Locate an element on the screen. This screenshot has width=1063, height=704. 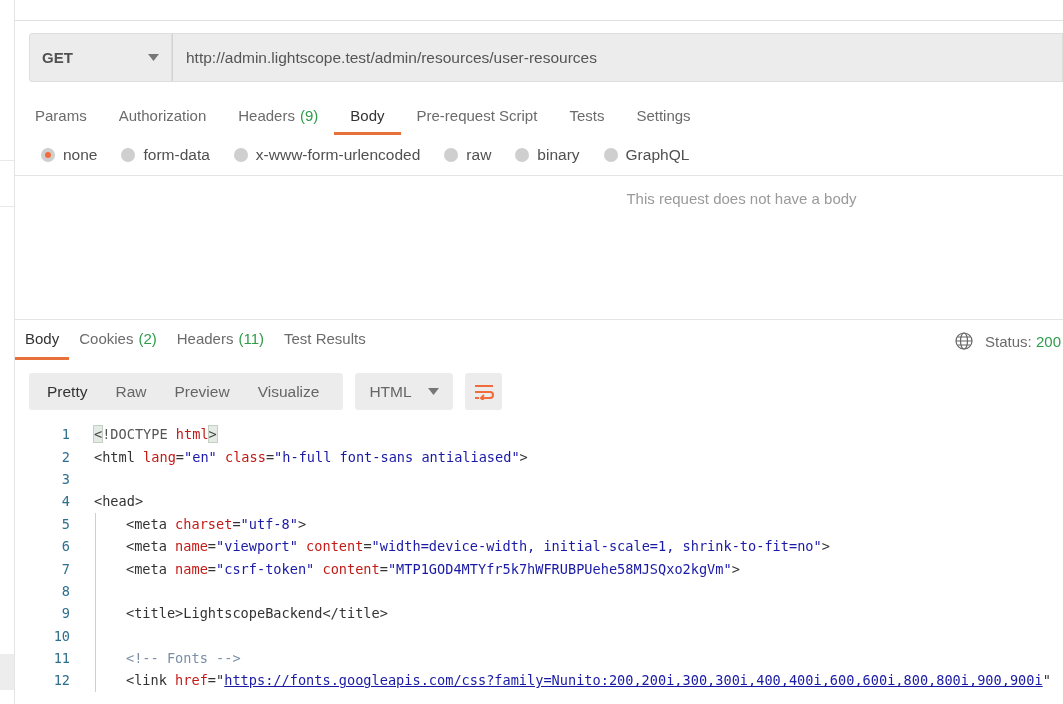
view-mode-tab: Preview is located at coordinates (202, 391).